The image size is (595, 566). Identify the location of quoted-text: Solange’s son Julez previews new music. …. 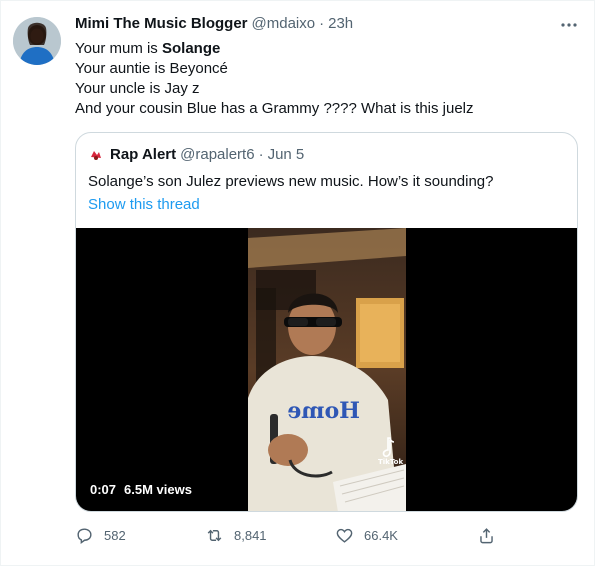
(291, 181).